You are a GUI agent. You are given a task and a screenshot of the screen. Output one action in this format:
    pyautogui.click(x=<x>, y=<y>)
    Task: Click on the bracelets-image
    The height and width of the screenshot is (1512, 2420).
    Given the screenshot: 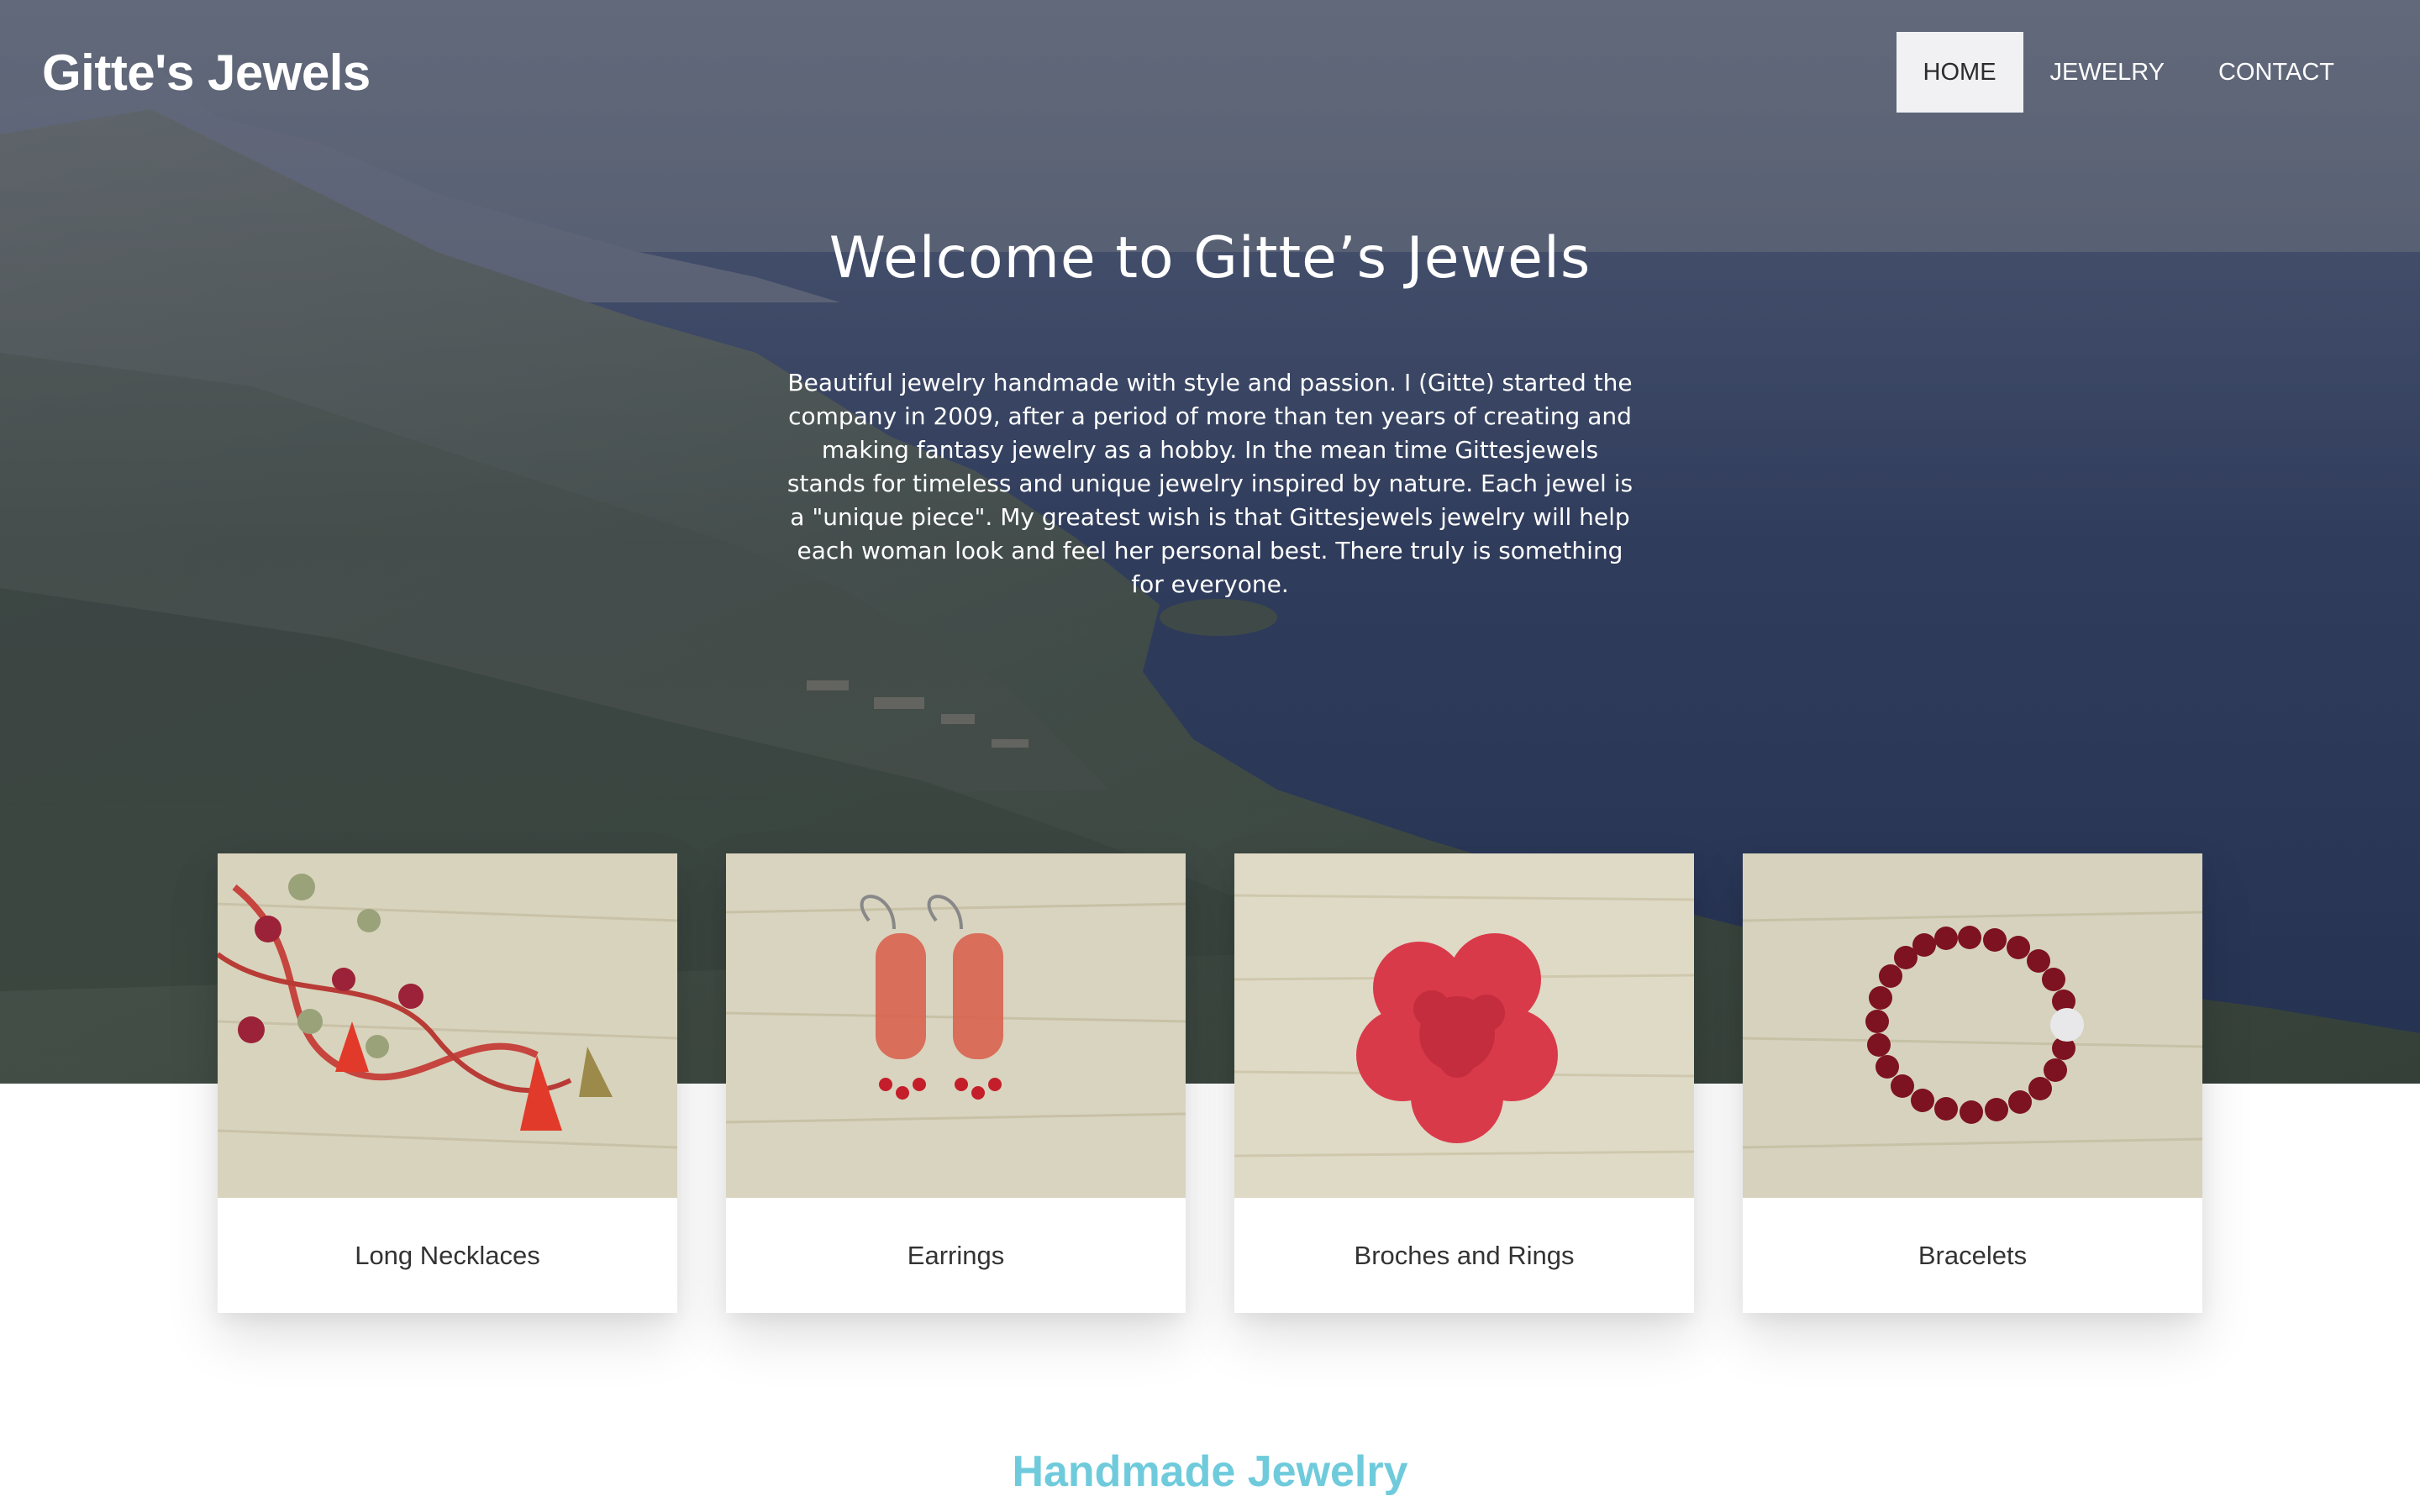 What is the action you would take?
    pyautogui.click(x=1973, y=1025)
    